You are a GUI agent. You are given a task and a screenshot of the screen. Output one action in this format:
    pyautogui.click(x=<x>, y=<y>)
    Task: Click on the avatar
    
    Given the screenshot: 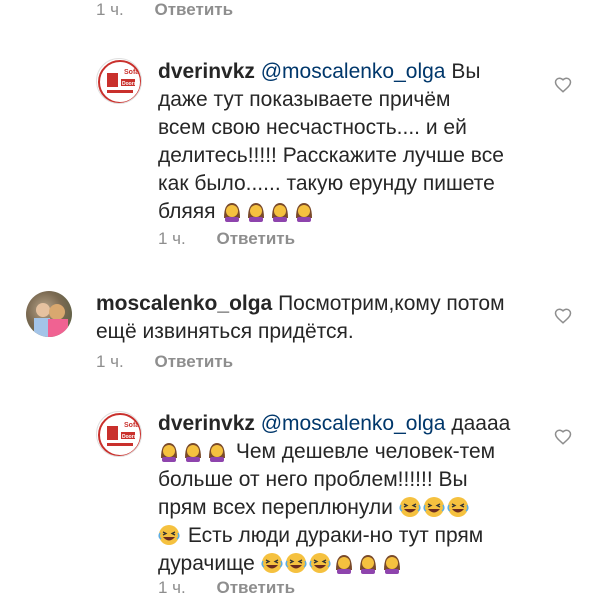 What is the action you would take?
    pyautogui.click(x=49, y=314)
    